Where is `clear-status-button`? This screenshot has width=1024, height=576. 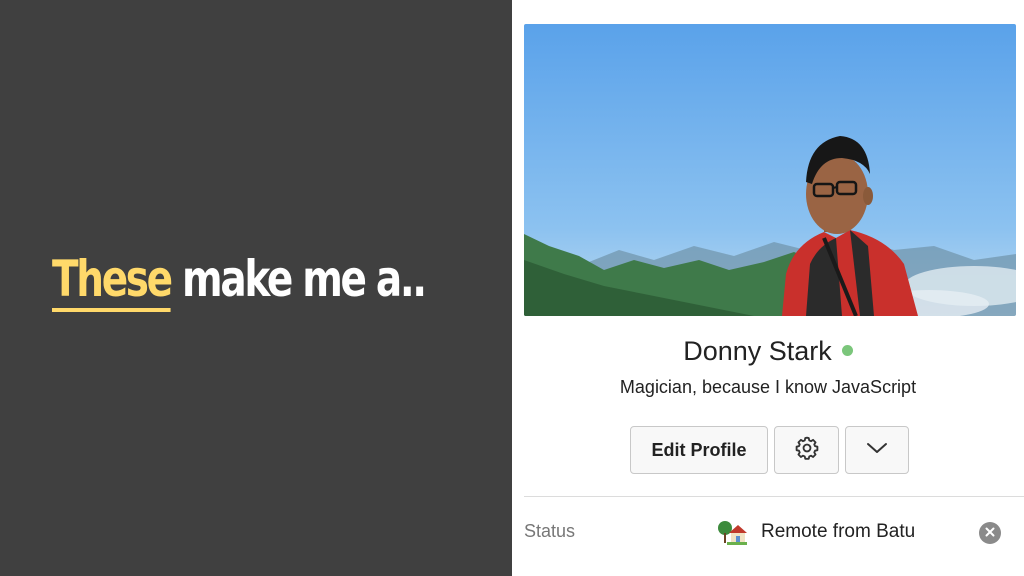 clear-status-button is located at coordinates (990, 533).